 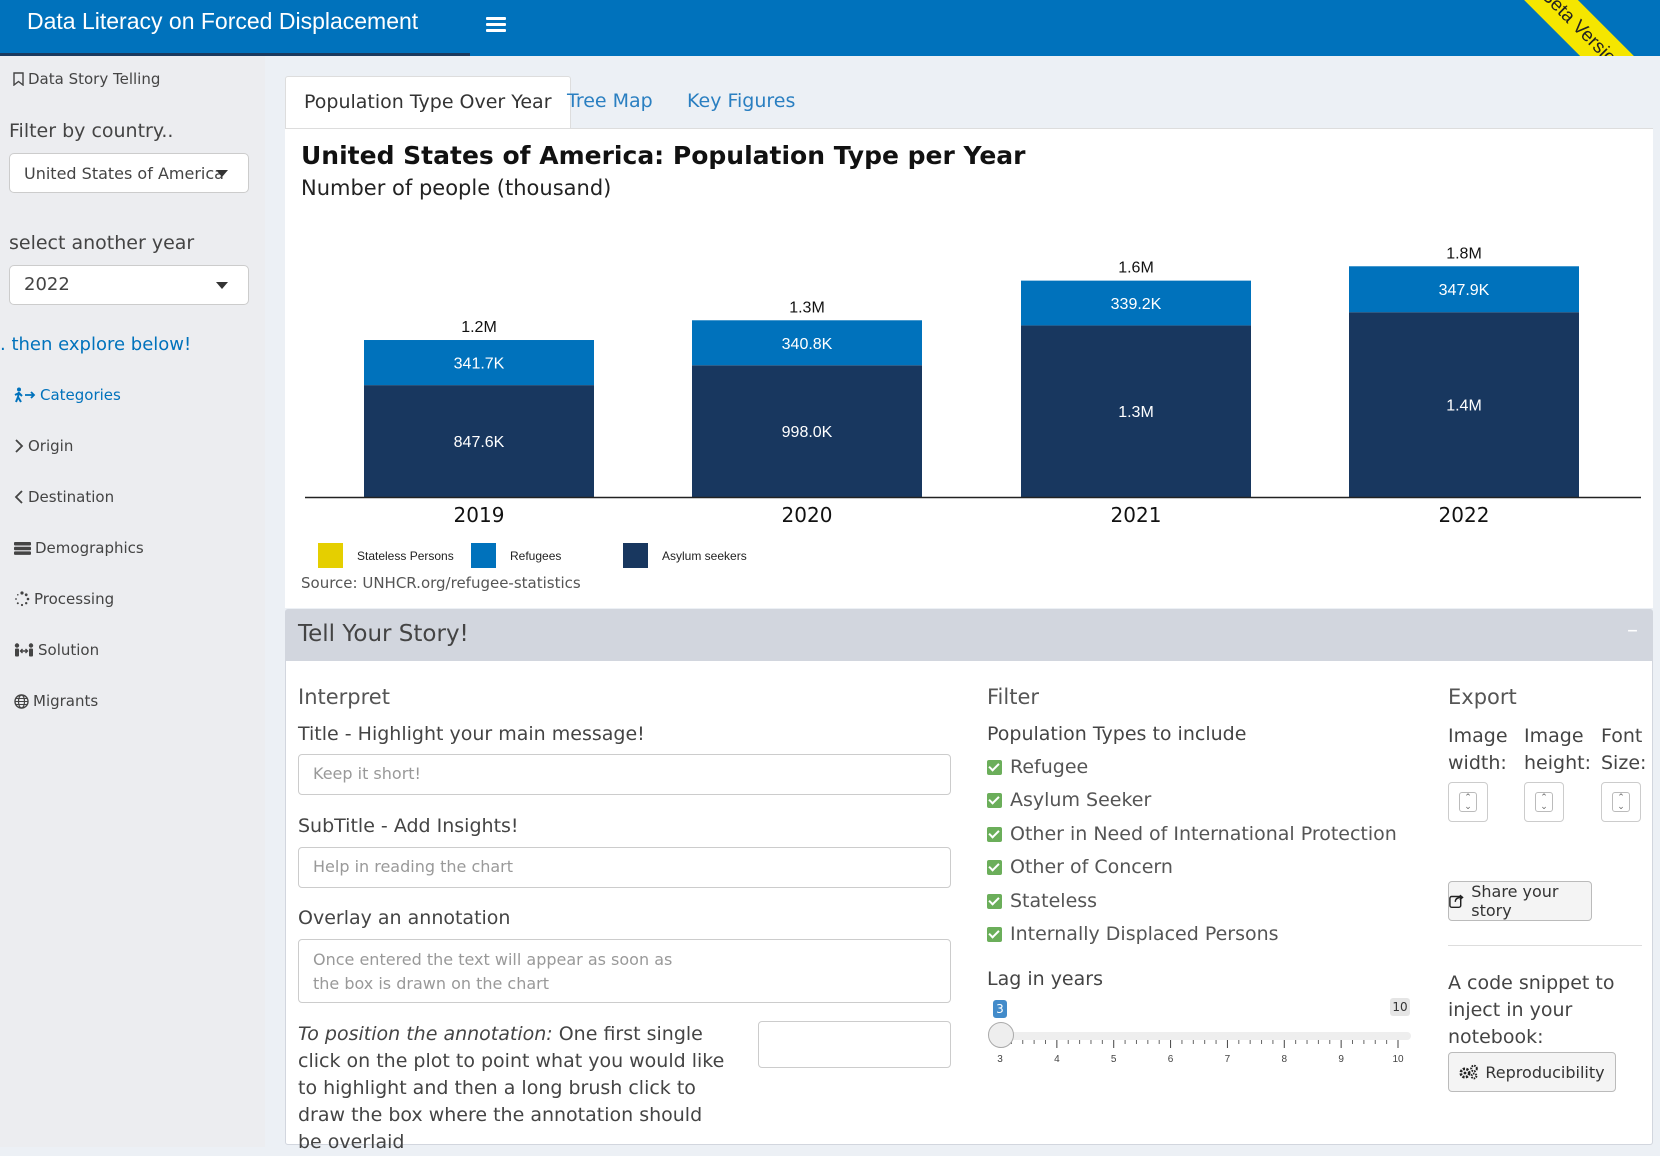 I want to click on chart-subtitle: Number of people (thousand), so click(x=456, y=188).